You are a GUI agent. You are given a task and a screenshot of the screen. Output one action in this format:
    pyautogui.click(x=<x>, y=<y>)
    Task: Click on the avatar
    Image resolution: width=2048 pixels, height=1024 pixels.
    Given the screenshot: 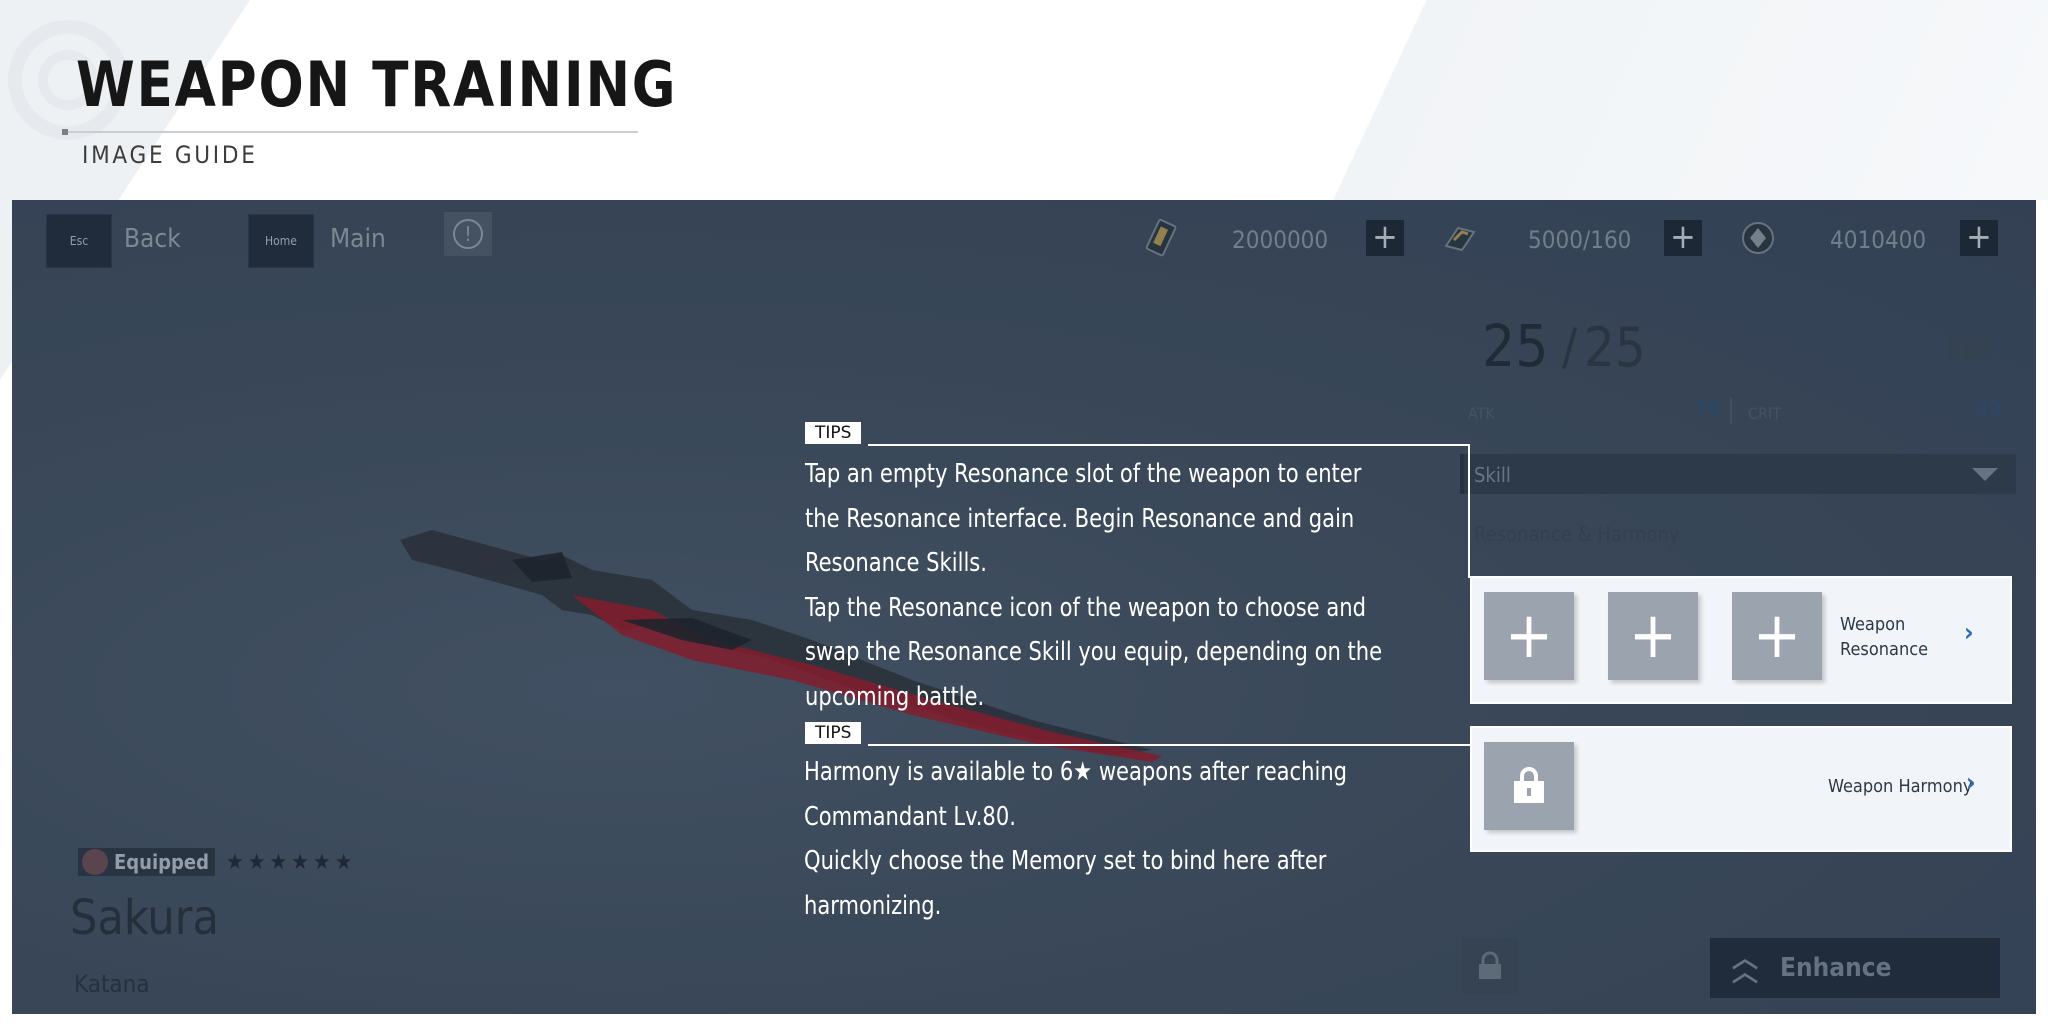 What is the action you would take?
    pyautogui.click(x=95, y=862)
    